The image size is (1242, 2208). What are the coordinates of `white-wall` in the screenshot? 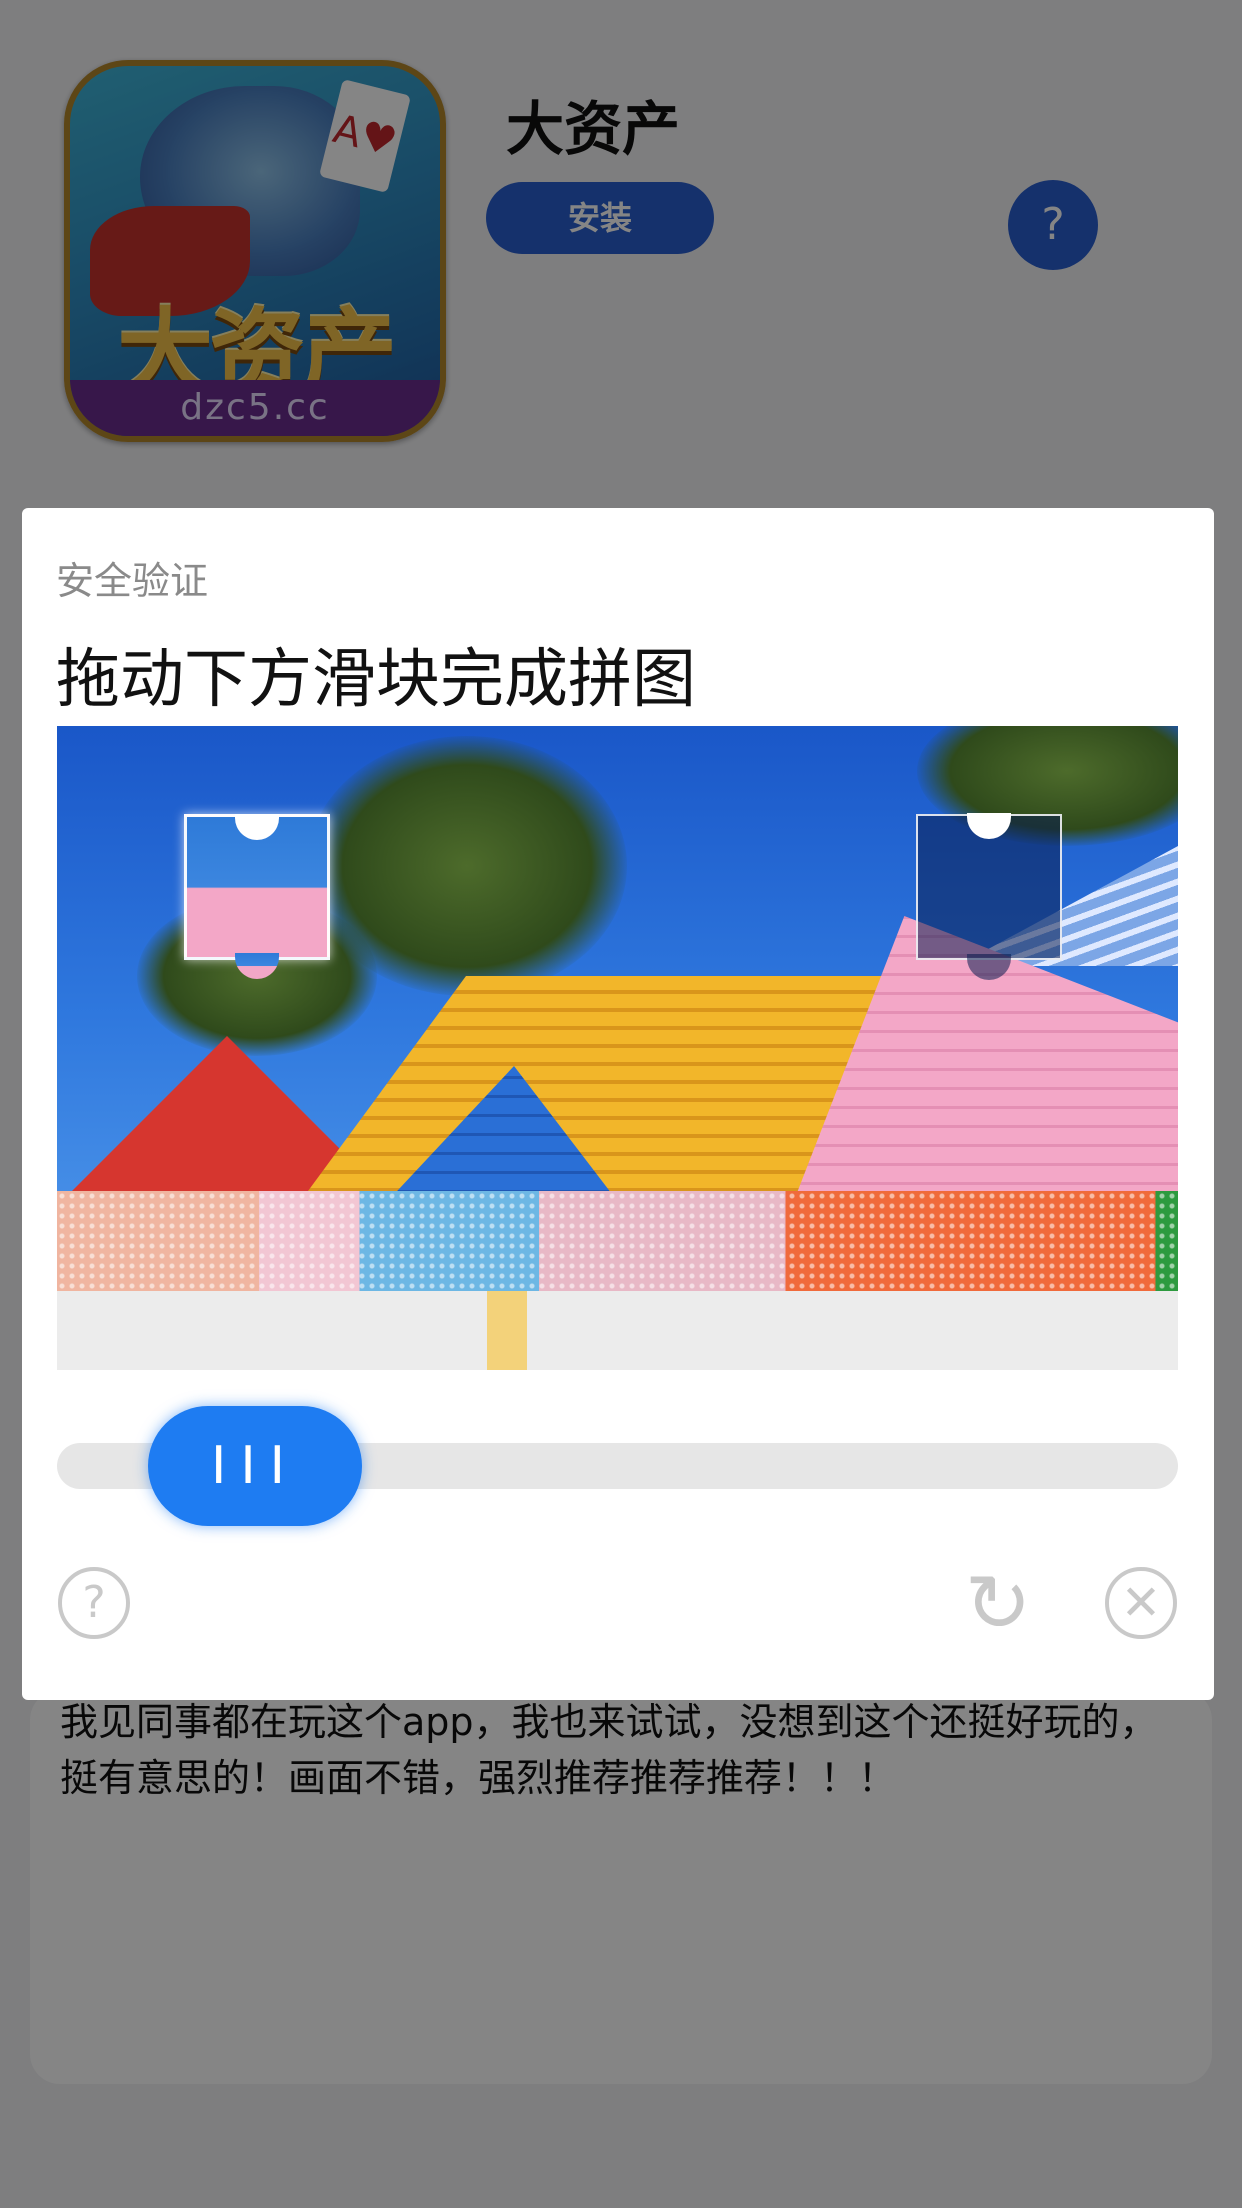 It's located at (617, 1330).